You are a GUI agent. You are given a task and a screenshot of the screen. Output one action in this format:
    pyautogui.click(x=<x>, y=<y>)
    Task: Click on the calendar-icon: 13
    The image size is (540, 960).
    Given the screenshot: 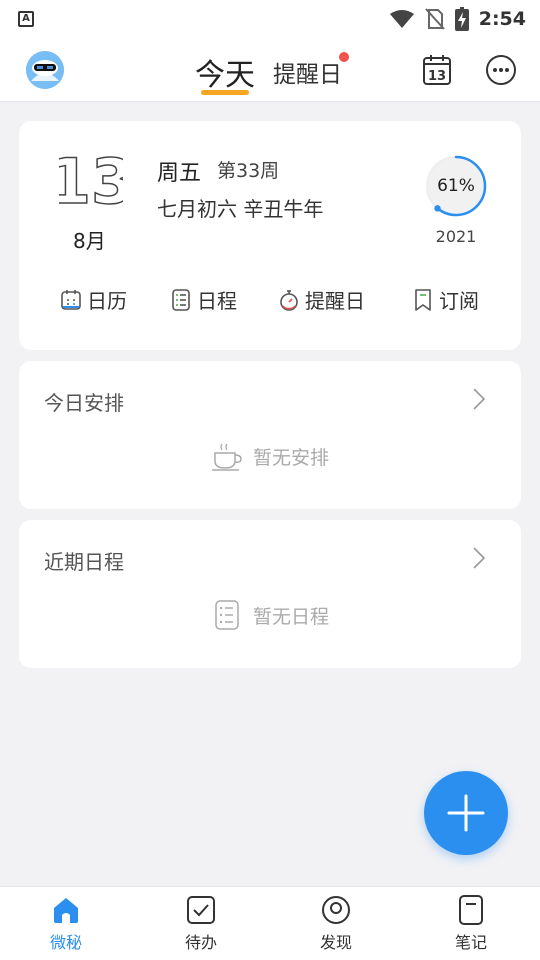 What is the action you would take?
    pyautogui.click(x=437, y=70)
    